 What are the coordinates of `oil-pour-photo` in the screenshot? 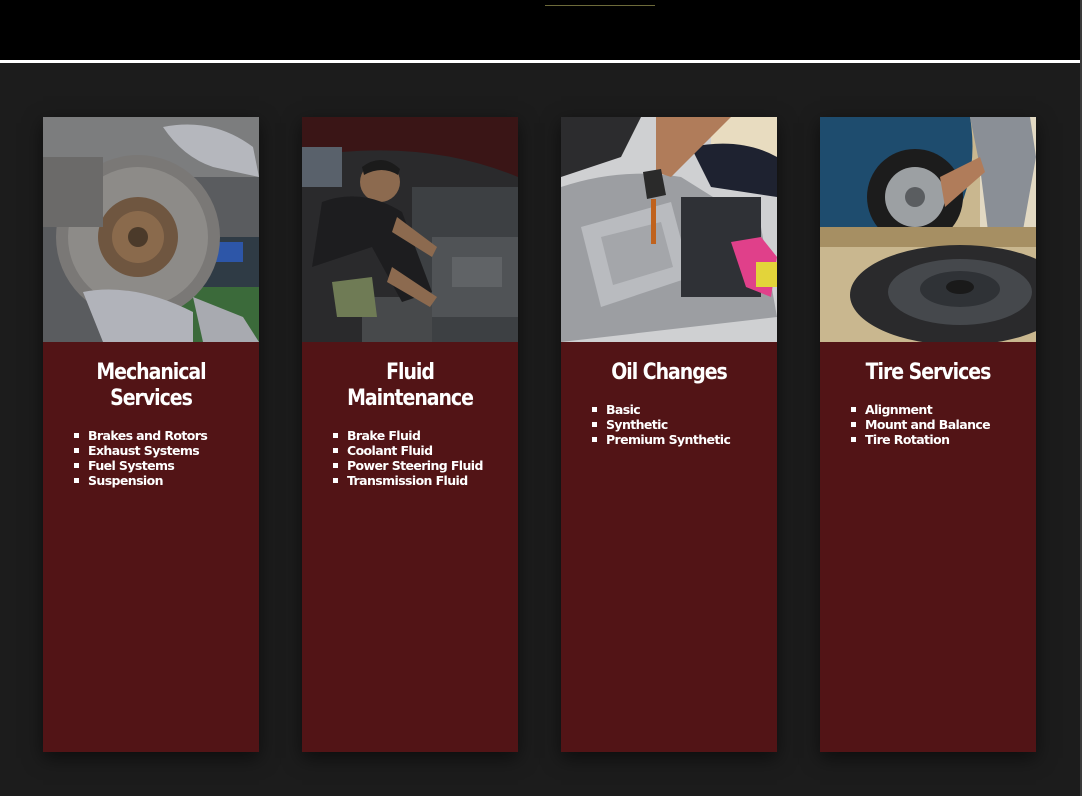 It's located at (669, 229).